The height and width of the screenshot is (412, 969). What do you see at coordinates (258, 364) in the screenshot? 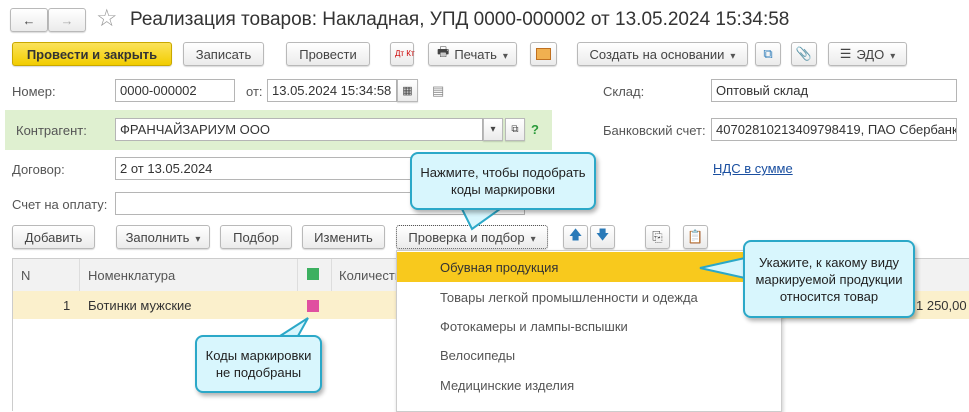
I see `callout-codes-not-selected: Коды маркировки не подобраны` at bounding box center [258, 364].